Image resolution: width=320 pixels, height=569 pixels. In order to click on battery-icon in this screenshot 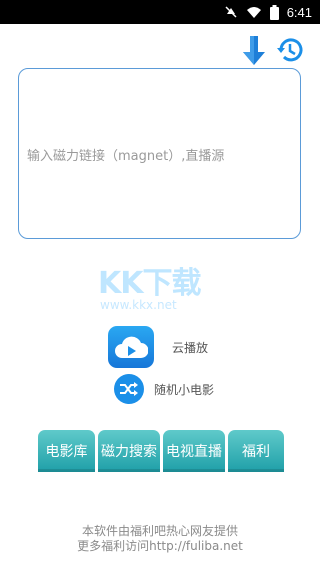, I will do `click(274, 12)`.